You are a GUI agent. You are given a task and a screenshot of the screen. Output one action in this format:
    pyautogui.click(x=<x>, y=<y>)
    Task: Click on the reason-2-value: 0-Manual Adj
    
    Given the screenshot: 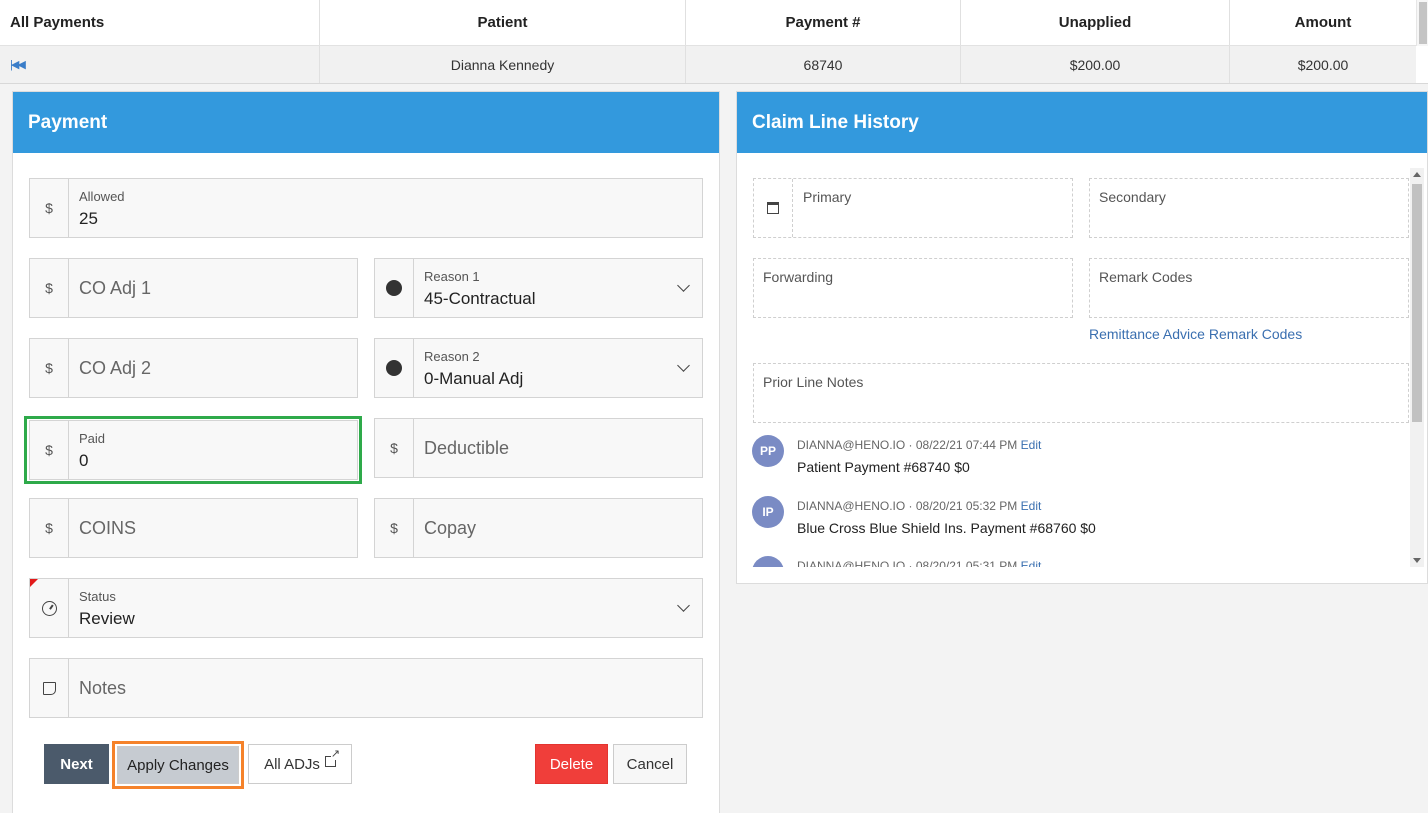 What is the action you would take?
    pyautogui.click(x=474, y=378)
    